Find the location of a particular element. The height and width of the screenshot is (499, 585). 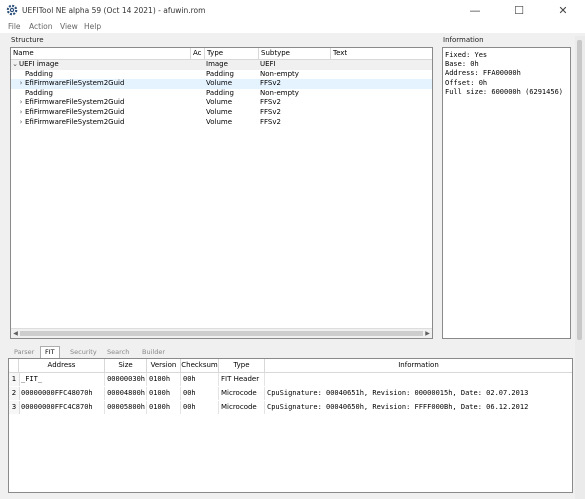

fit-address: 00000000FFC48070h is located at coordinates (62, 393).